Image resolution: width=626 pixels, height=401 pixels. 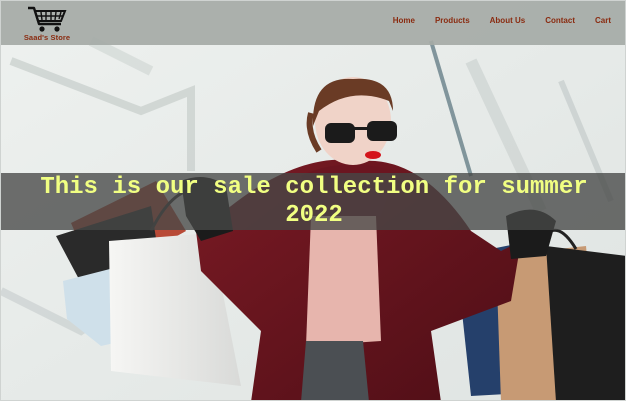 What do you see at coordinates (47, 37) in the screenshot?
I see `store-name: Saad's Store` at bounding box center [47, 37].